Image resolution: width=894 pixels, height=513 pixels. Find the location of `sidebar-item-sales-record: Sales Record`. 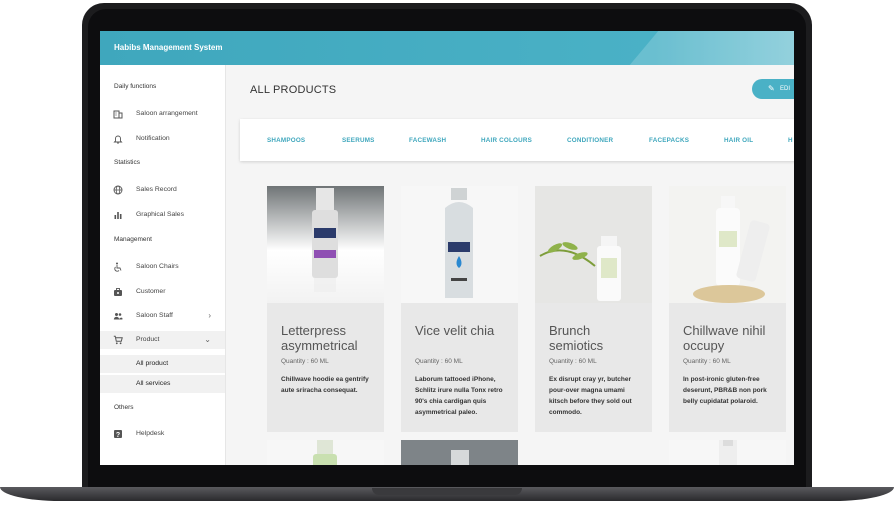

sidebar-item-sales-record: Sales Record is located at coordinates (162, 190).